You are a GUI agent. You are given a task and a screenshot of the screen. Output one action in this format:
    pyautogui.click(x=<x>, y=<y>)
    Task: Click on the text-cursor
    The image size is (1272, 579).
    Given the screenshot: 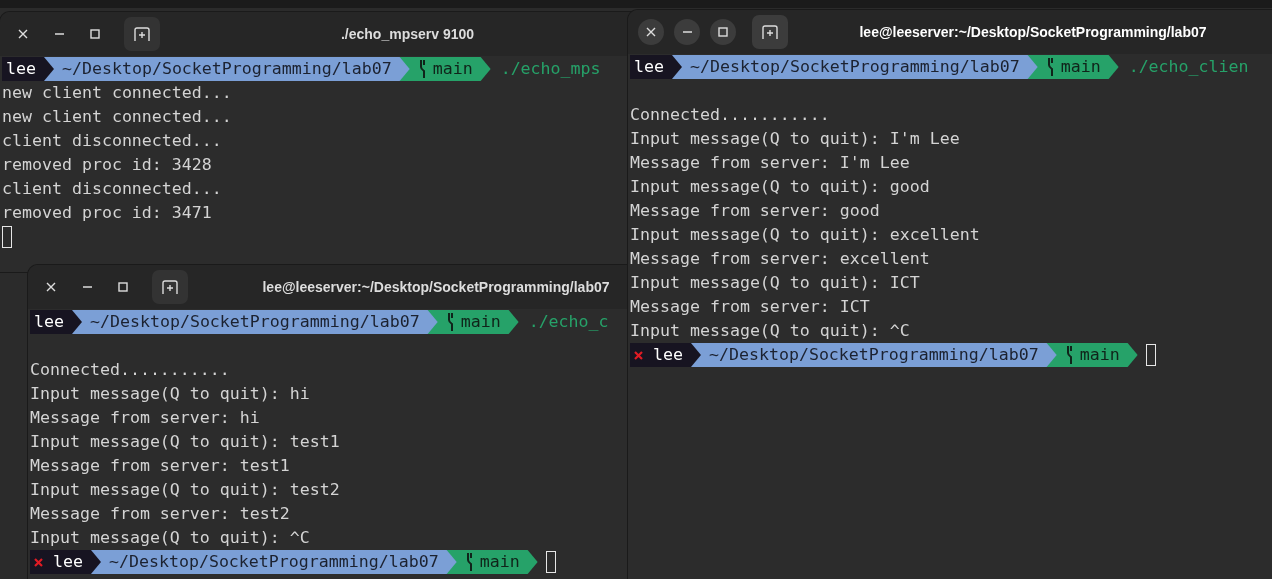 What is the action you would take?
    pyautogui.click(x=7, y=237)
    